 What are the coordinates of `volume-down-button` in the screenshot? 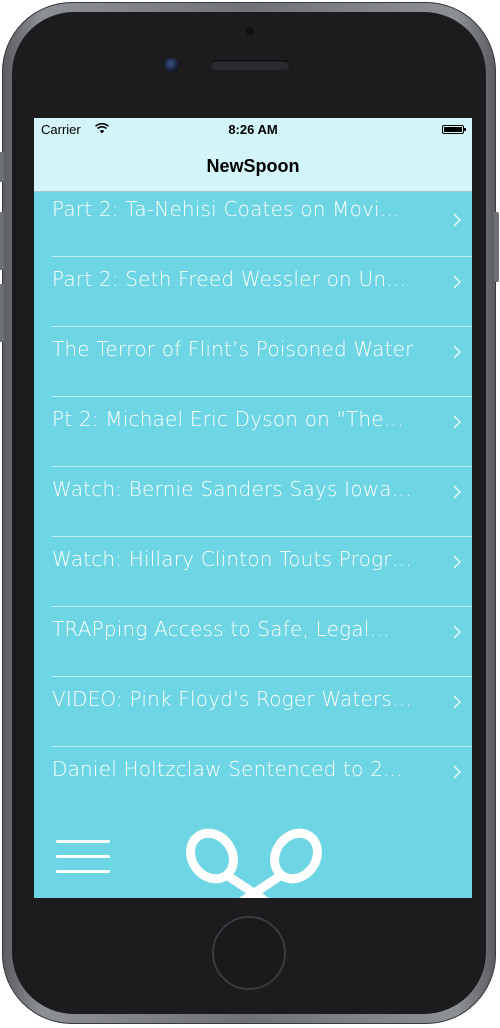 It's located at (2, 313).